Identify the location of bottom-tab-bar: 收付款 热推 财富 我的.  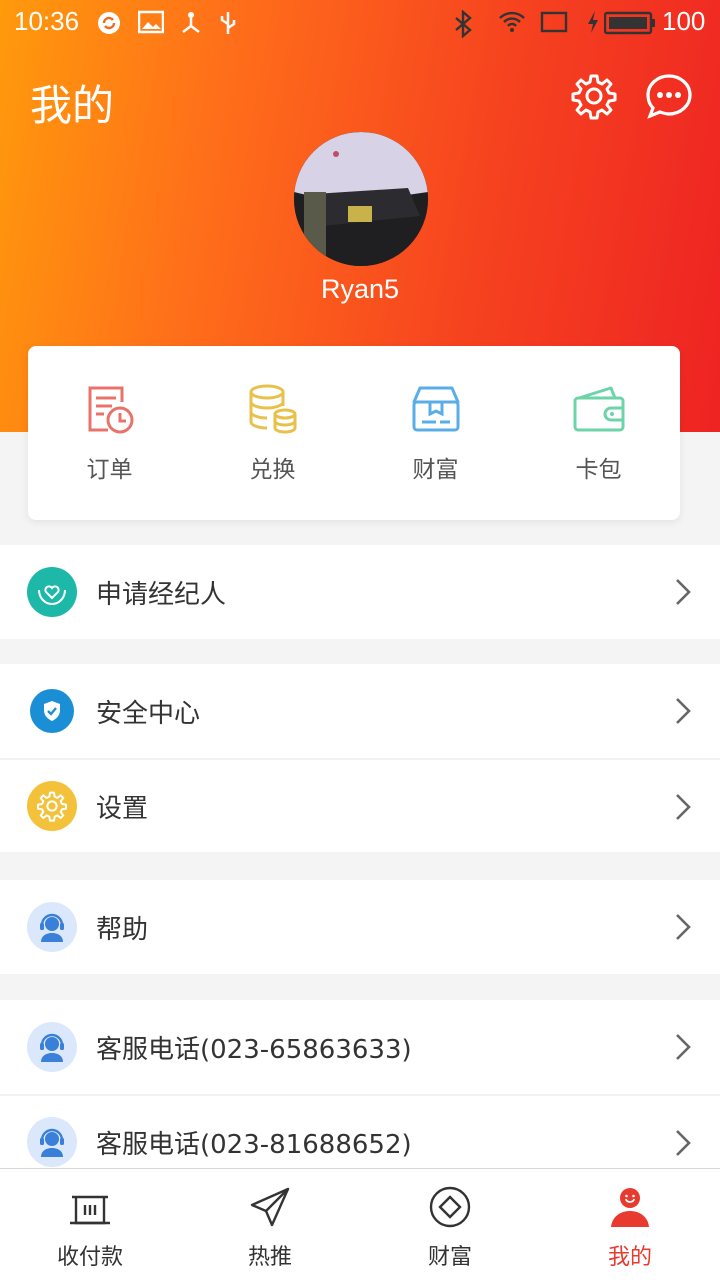
(360, 1224).